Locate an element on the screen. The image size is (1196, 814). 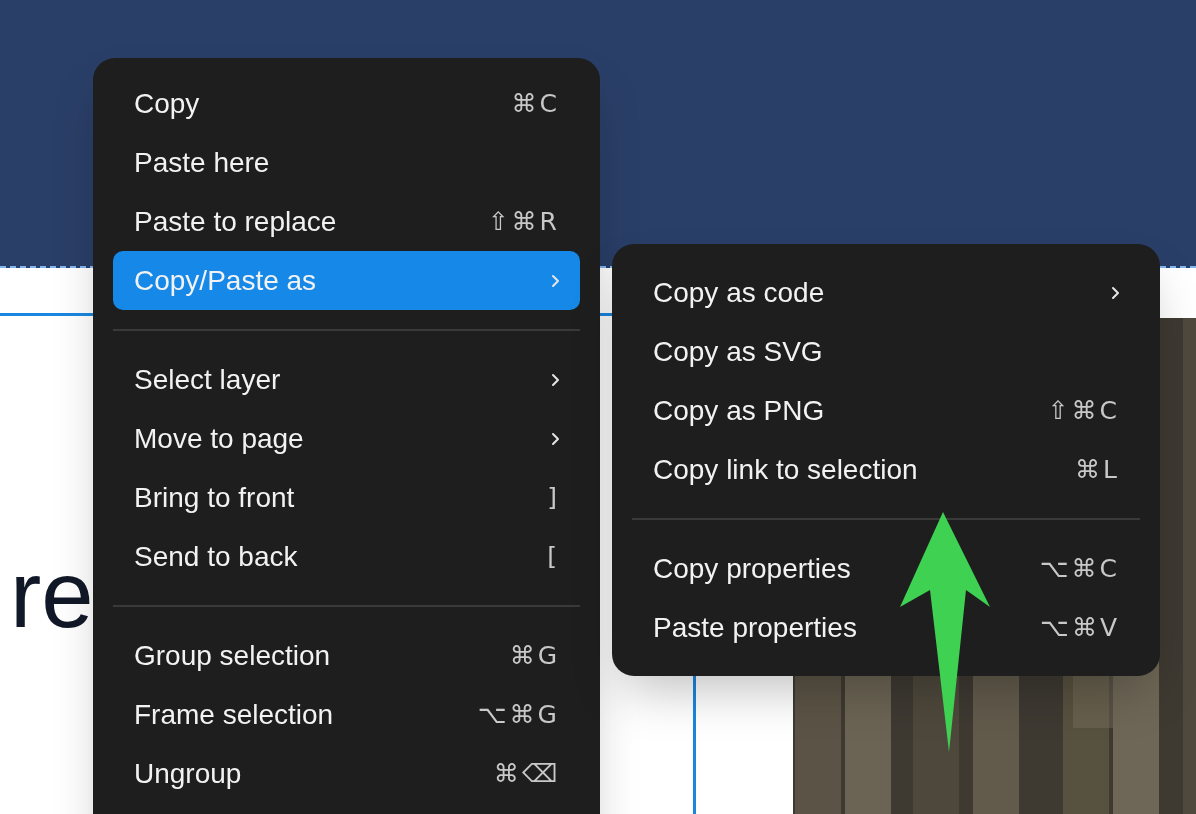
shortcut-label: ⌘⌫ is located at coordinates (526, 773).